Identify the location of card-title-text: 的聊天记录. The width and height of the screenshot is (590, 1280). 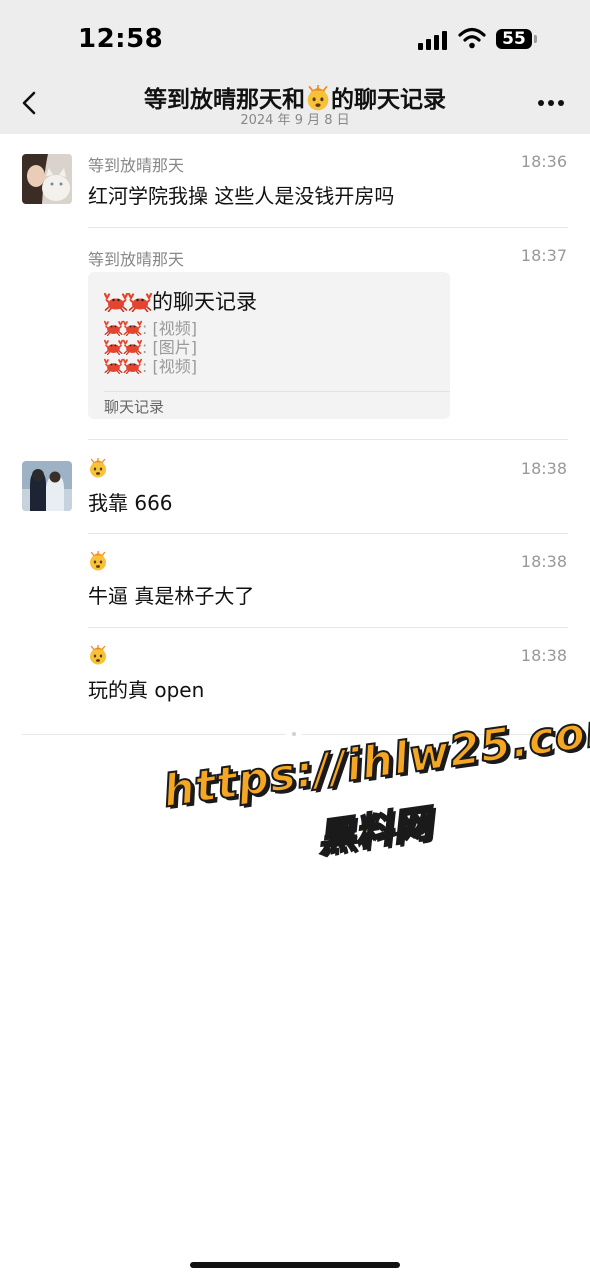
(204, 302).